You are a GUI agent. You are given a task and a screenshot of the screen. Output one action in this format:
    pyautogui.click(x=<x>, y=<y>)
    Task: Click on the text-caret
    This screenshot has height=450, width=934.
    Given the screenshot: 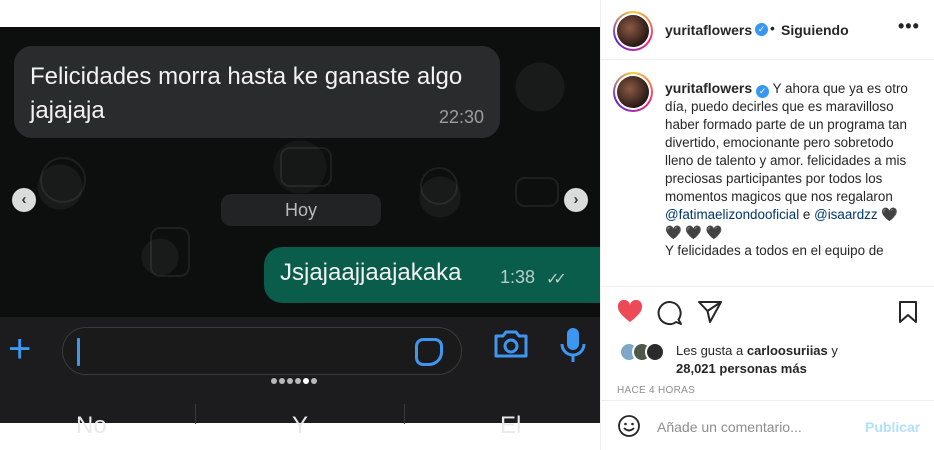 What is the action you would take?
    pyautogui.click(x=78, y=352)
    